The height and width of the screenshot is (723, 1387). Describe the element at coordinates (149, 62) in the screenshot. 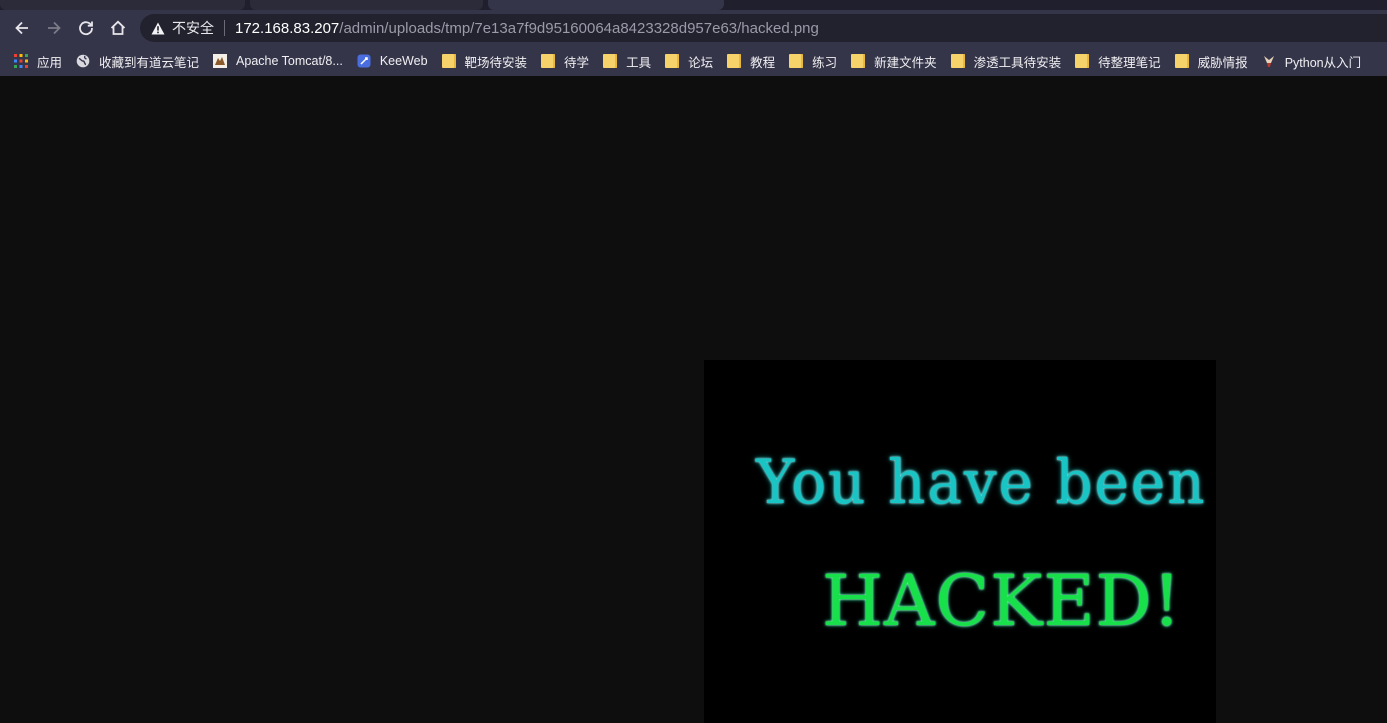

I see `bookmark-label: 收藏到有道云笔记` at that location.